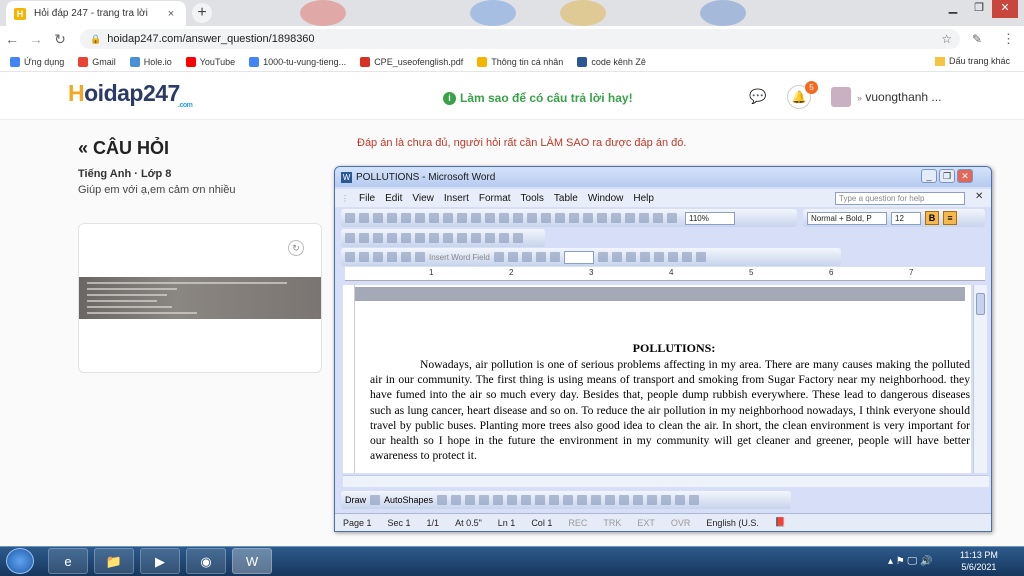 This screenshot has height=576, width=1024. I want to click on lock-icon: 🔒, so click(96, 38).